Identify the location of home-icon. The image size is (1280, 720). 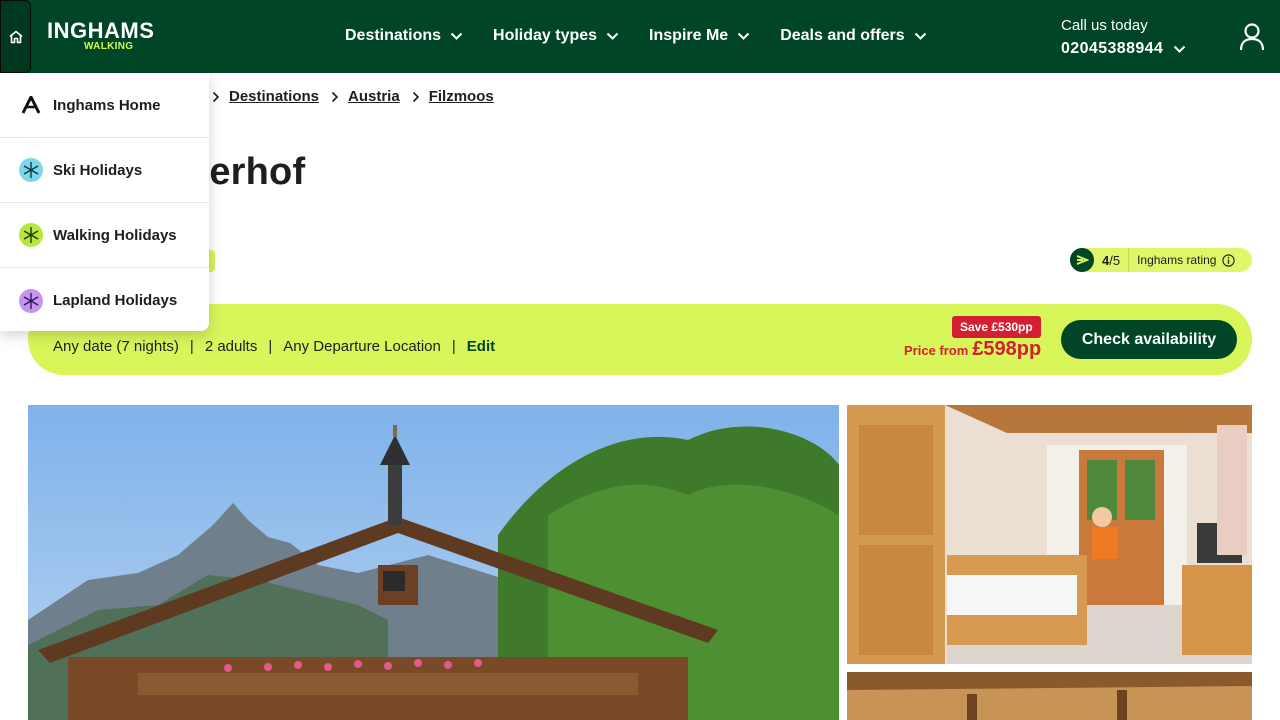
(15, 36).